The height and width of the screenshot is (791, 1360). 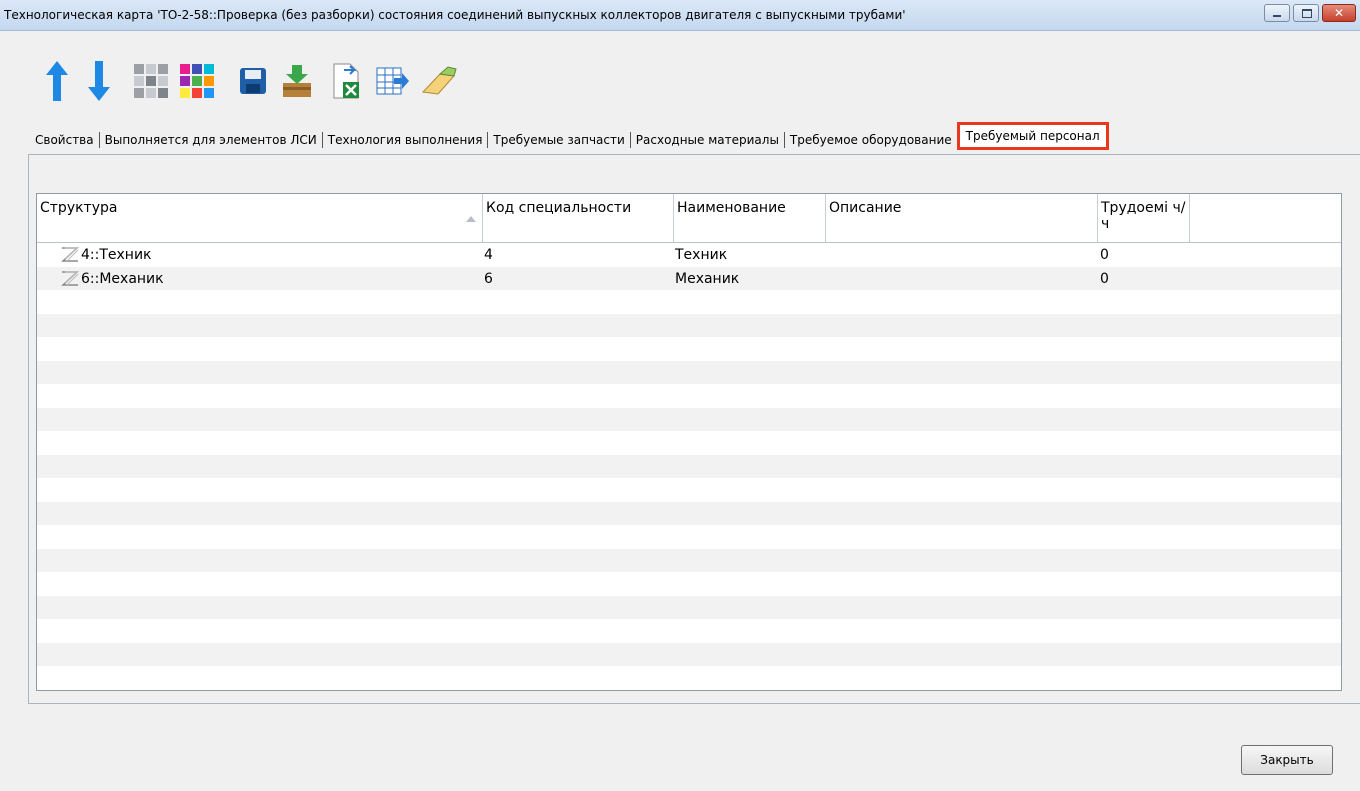 I want to click on table-export-icon, so click(x=393, y=81).